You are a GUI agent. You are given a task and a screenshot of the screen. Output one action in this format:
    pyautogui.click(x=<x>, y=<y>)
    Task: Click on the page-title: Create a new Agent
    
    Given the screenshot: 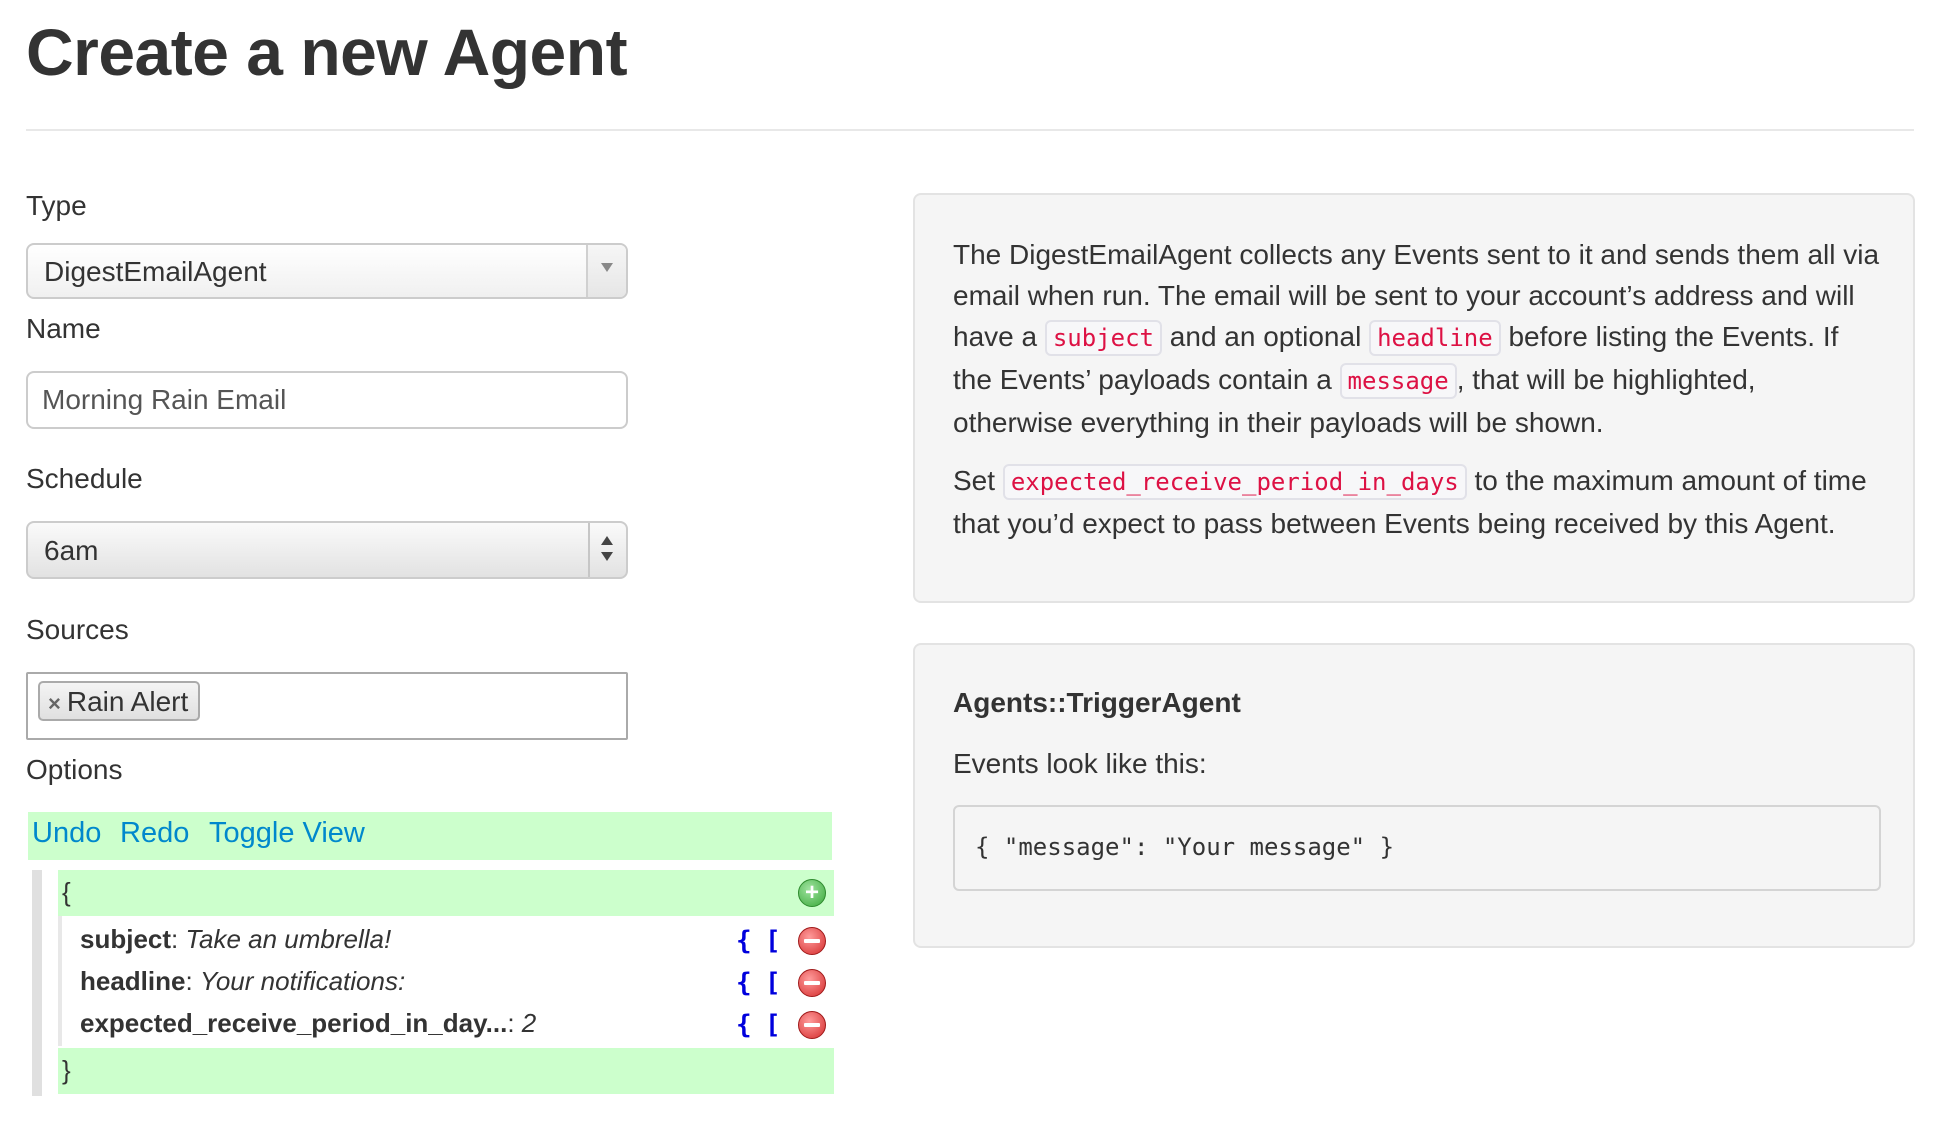 What is the action you would take?
    pyautogui.click(x=327, y=52)
    